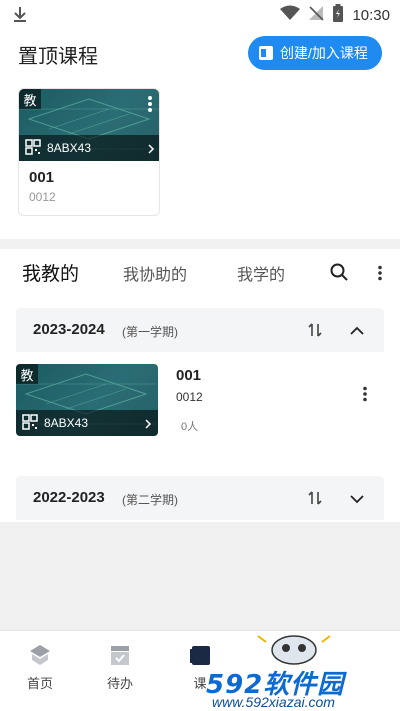 This screenshot has height=711, width=400. What do you see at coordinates (371, 15) in the screenshot?
I see `clock: 10:30` at bounding box center [371, 15].